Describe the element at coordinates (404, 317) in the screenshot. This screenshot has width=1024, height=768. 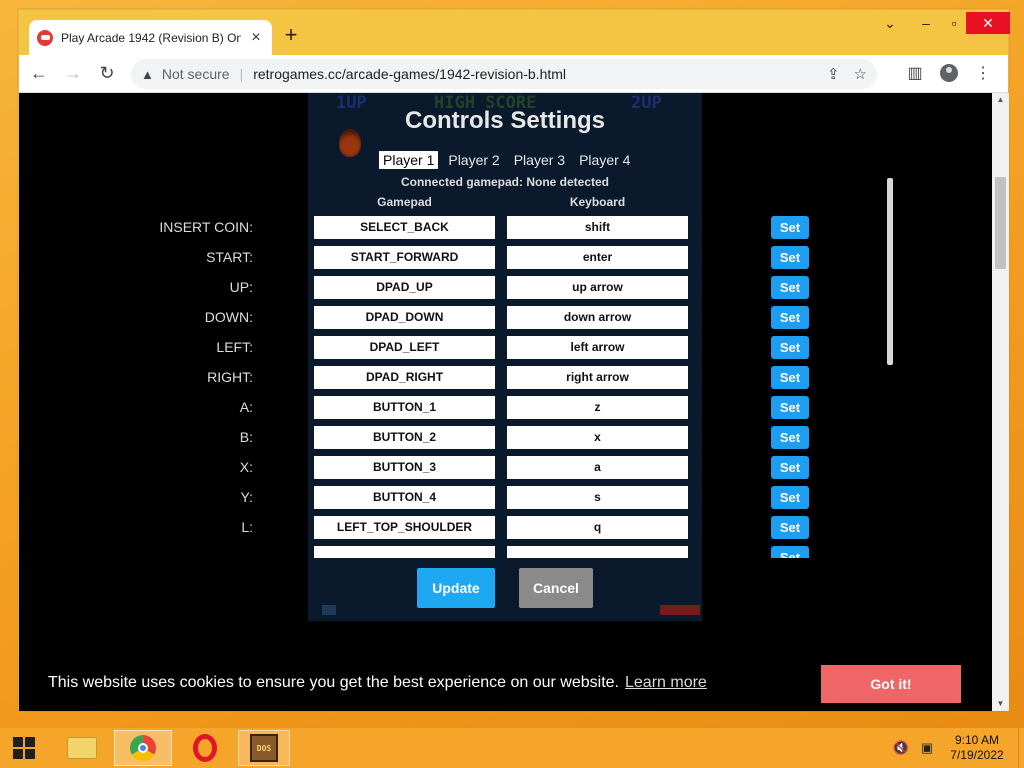
I see `gamepad-binding-field: DPAD_DOWN` at that location.